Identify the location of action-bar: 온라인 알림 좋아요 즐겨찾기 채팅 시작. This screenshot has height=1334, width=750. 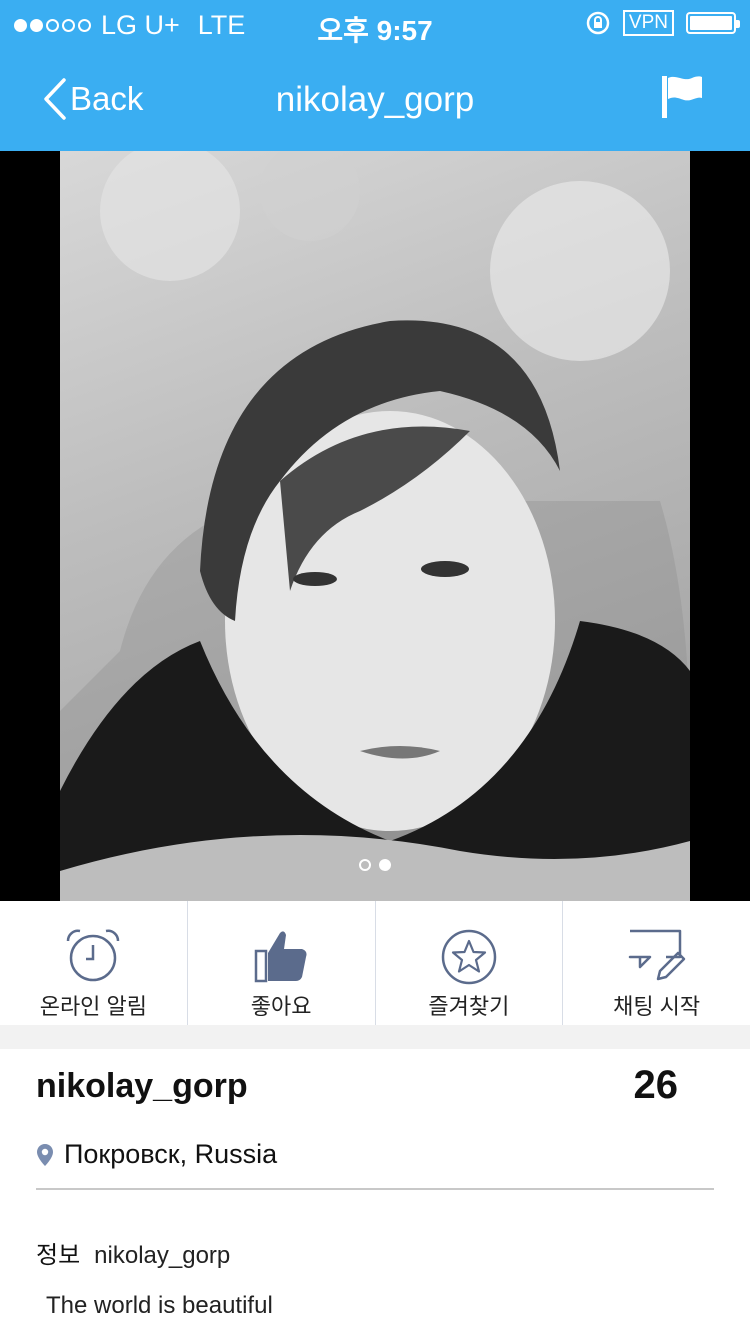
(375, 963).